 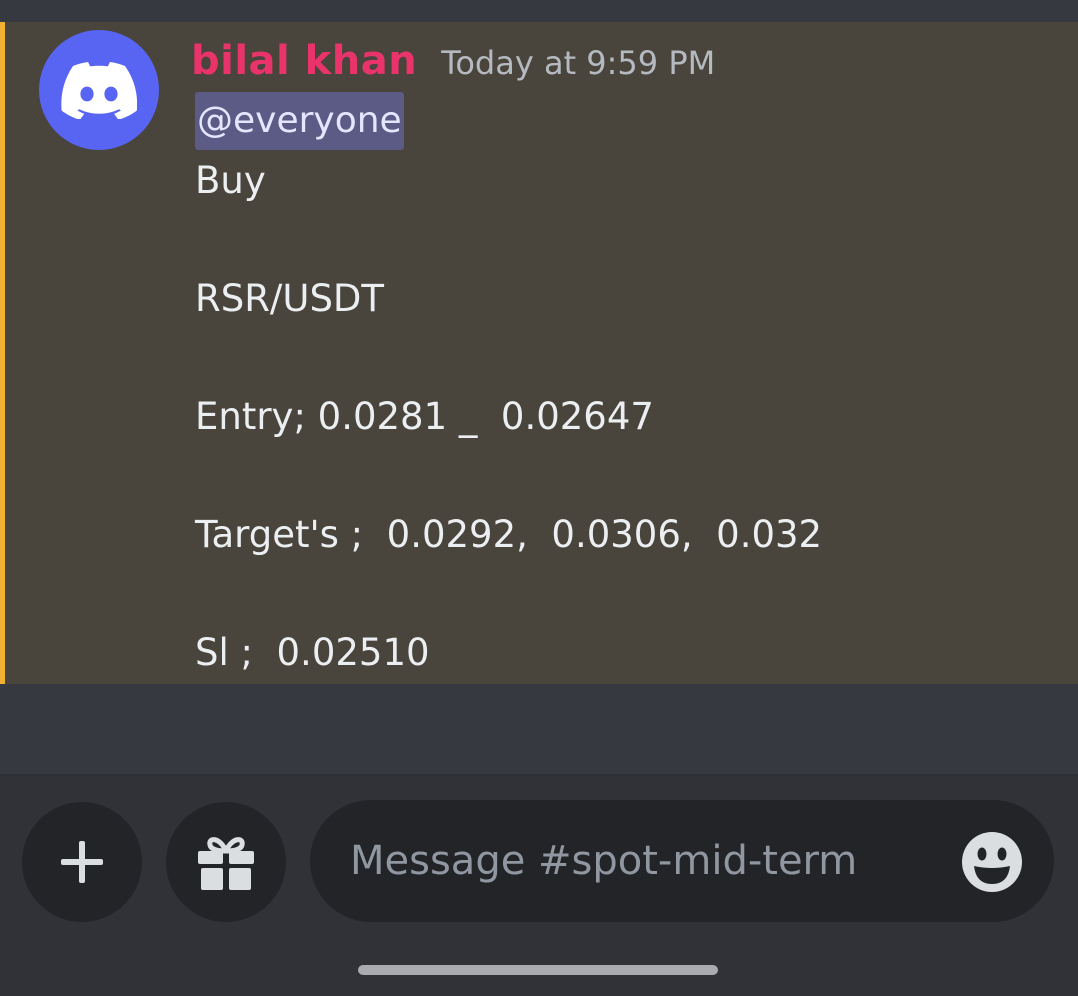 I want to click on gift-button, so click(x=226, y=862).